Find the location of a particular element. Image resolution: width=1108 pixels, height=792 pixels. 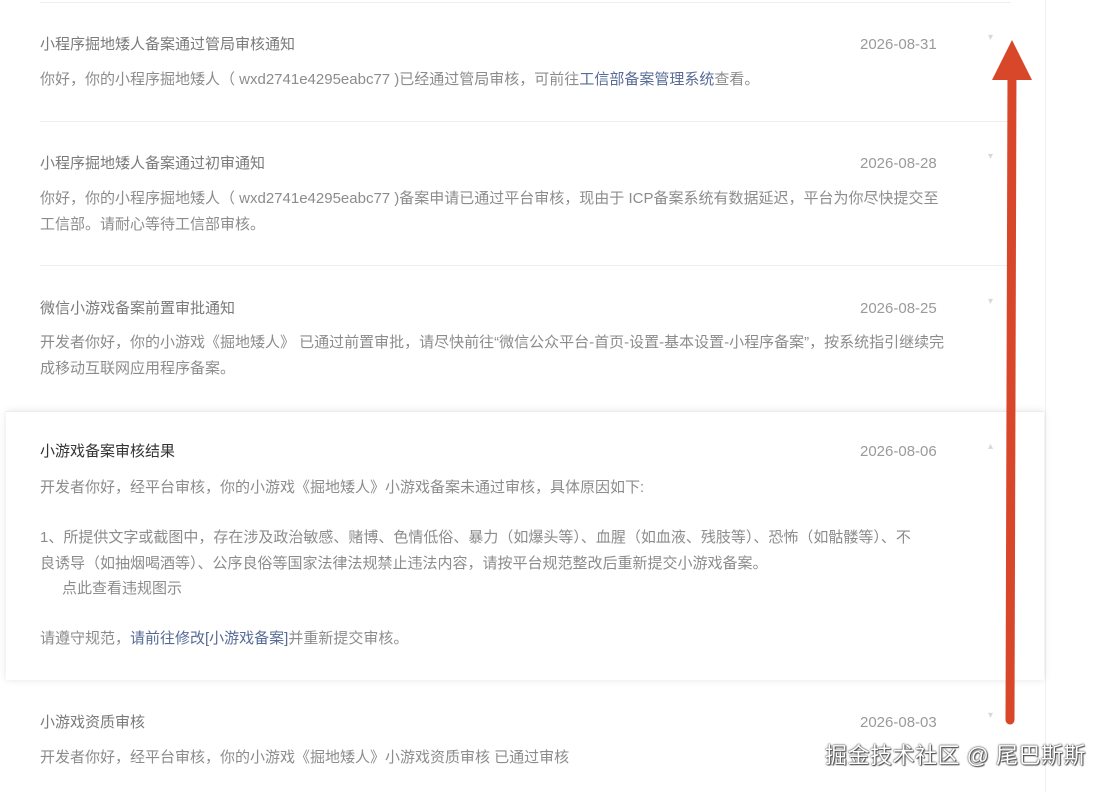

notice-body: 开发者你好，经平台审核，你的小游戏《掘地矮人》小游戏资质审核 已通过审核 is located at coordinates (305, 757).